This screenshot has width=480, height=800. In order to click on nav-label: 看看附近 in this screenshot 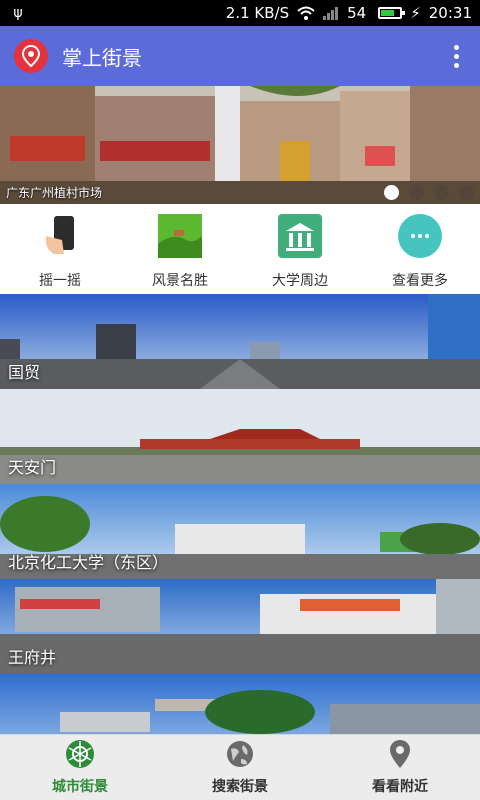, I will do `click(400, 787)`.